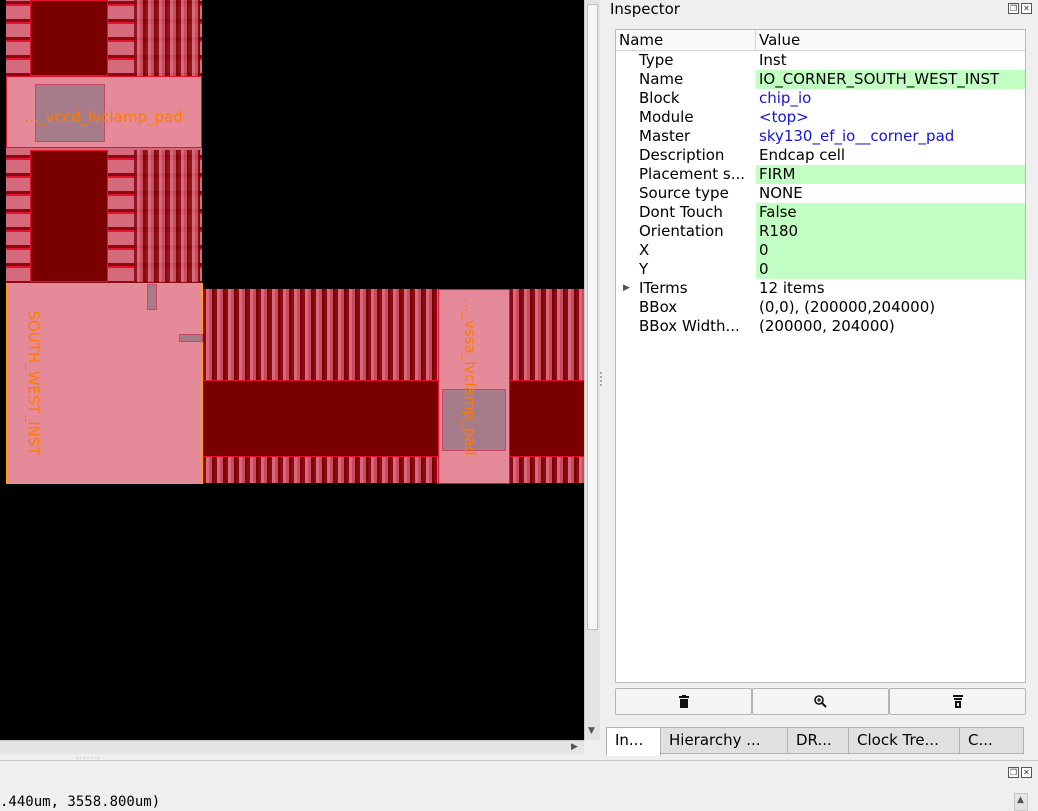 This screenshot has height=811, width=1038. I want to click on property-value: NONE, so click(781, 193).